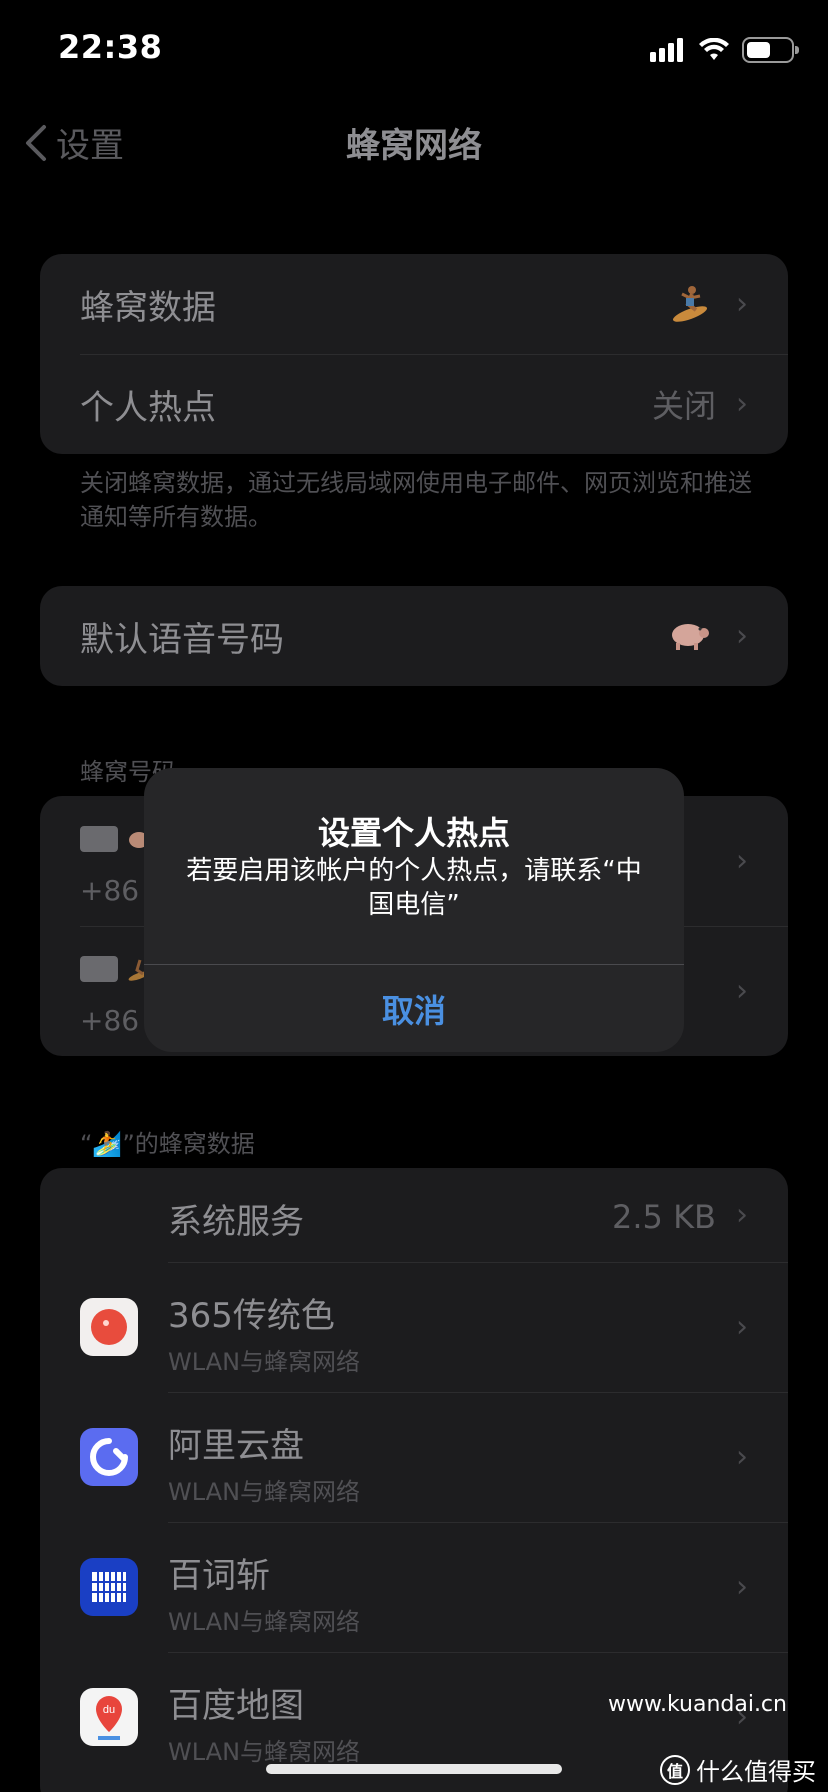 This screenshot has width=828, height=1792. What do you see at coordinates (219, 1576) in the screenshot?
I see `app-name: 百词斩` at bounding box center [219, 1576].